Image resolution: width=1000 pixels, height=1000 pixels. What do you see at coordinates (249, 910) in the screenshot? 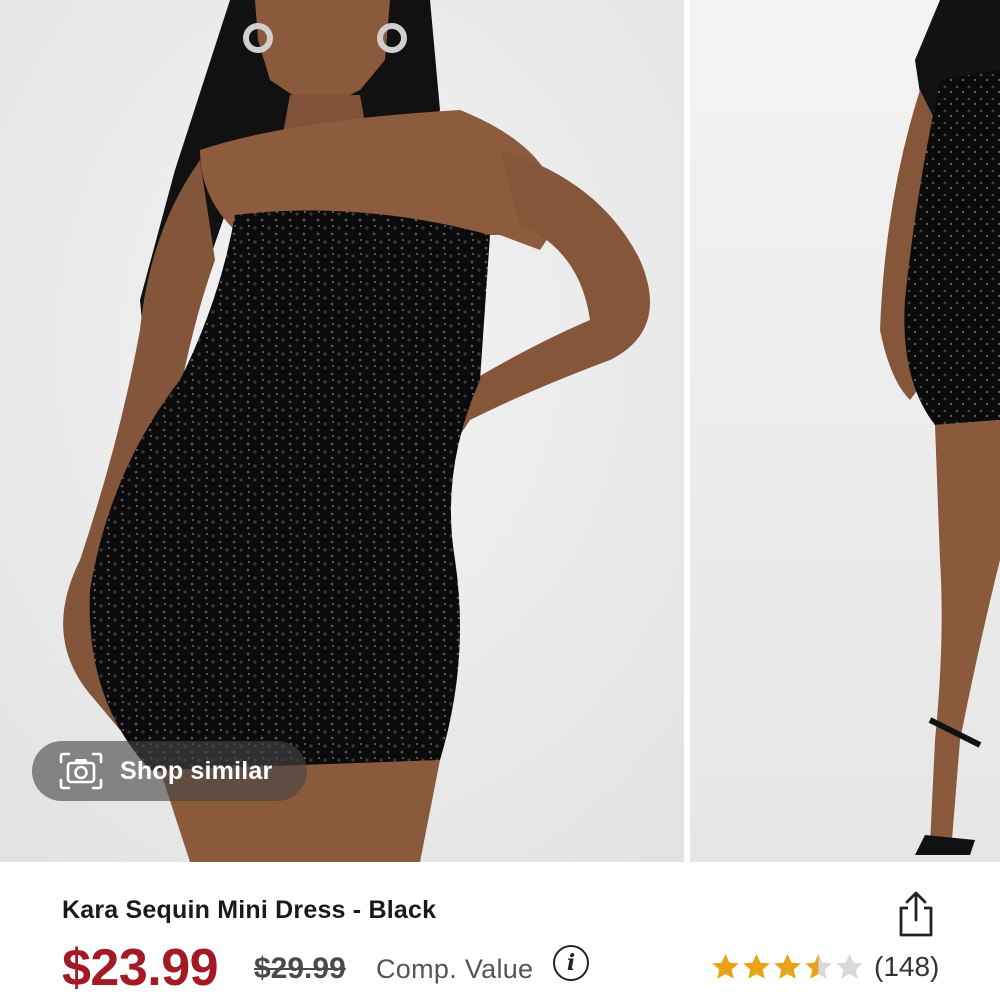
I see `product-title: Kara Sequin Mini Dress - Black` at bounding box center [249, 910].